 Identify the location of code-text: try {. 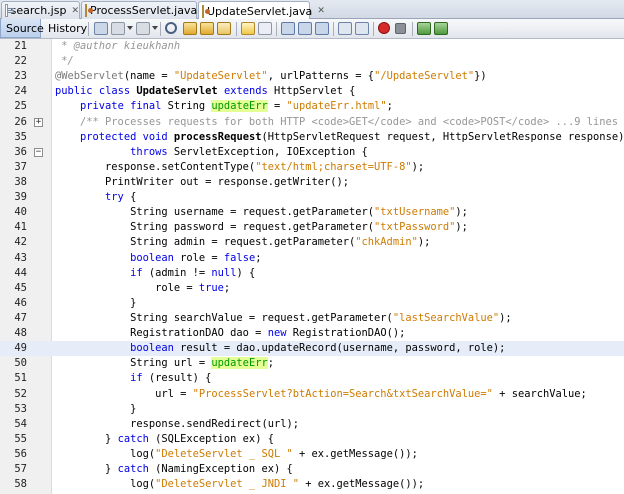
(121, 197).